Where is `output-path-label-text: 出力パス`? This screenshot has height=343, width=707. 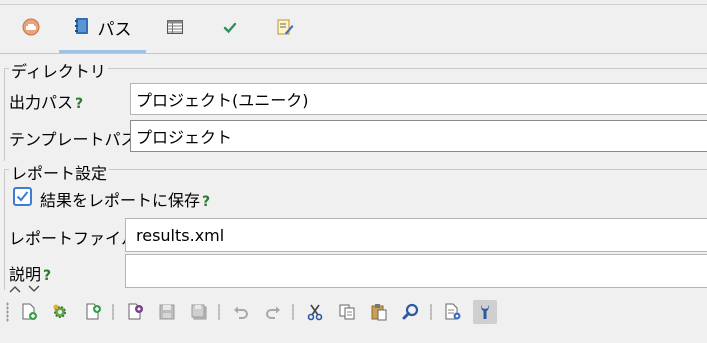 output-path-label-text: 出力パス is located at coordinates (41, 102).